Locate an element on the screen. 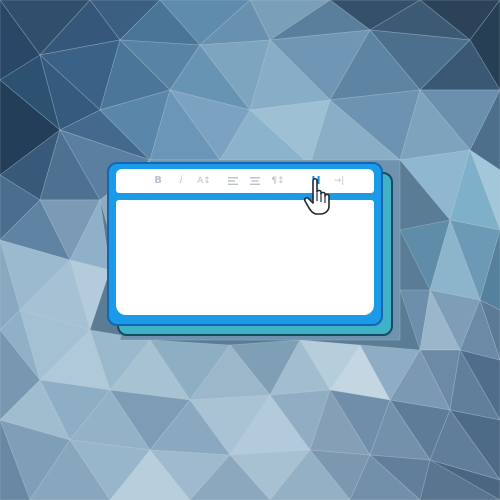 This screenshot has height=500, width=500. italic-button: i is located at coordinates (181, 181).